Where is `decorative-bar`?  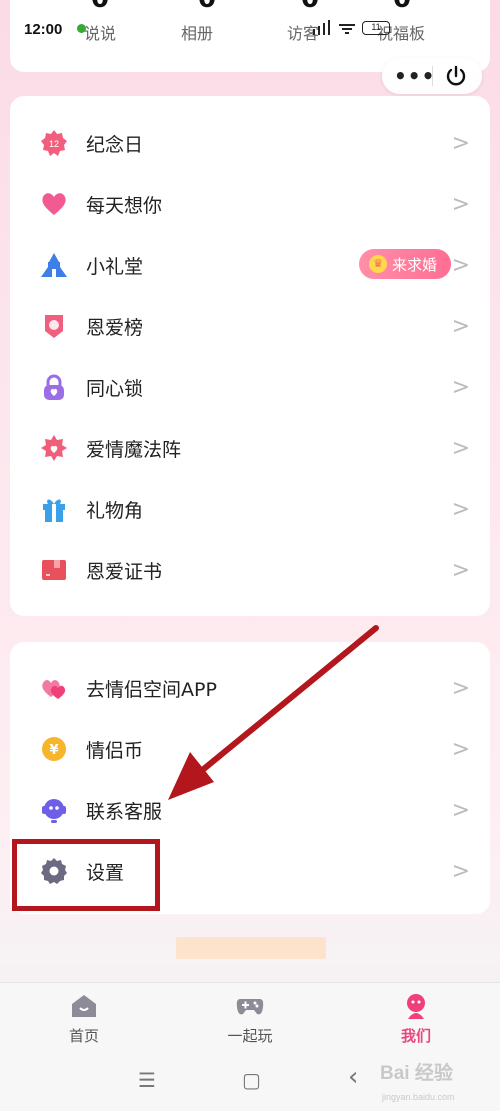 decorative-bar is located at coordinates (251, 948).